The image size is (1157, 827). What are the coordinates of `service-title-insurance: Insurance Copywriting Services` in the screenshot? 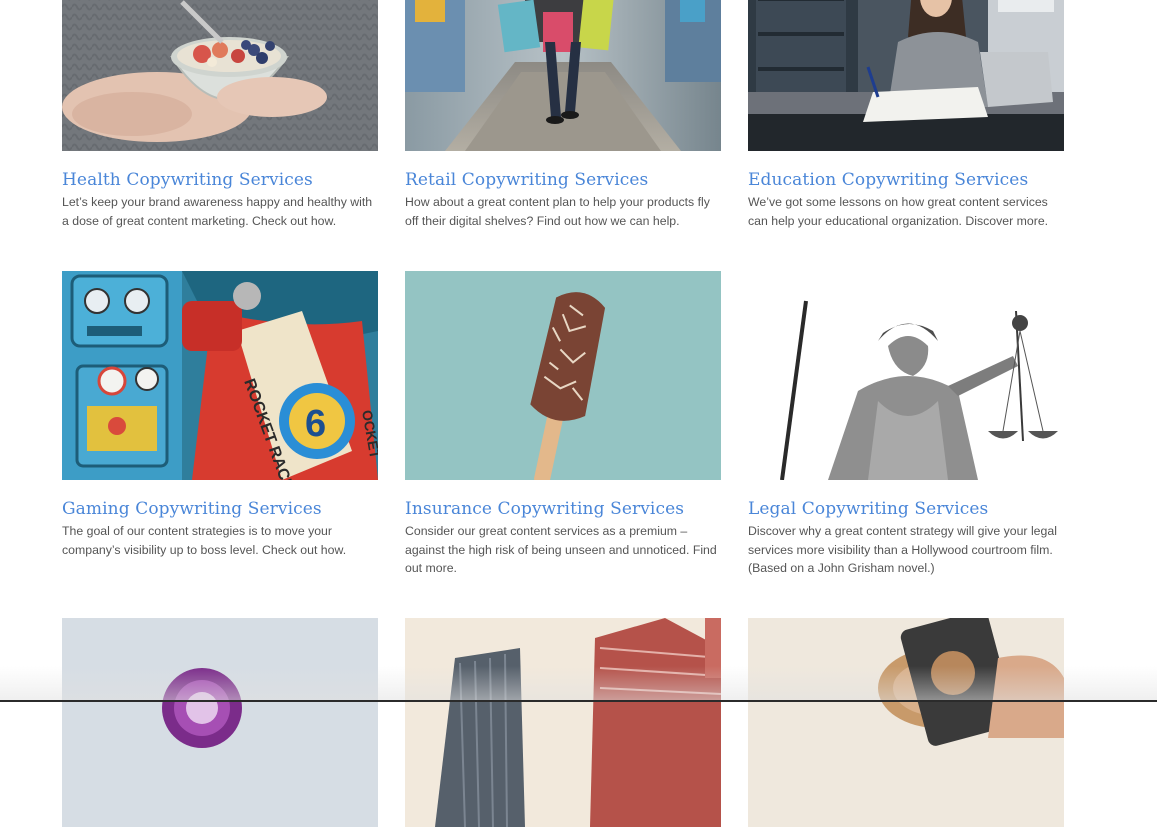 It's located at (563, 509).